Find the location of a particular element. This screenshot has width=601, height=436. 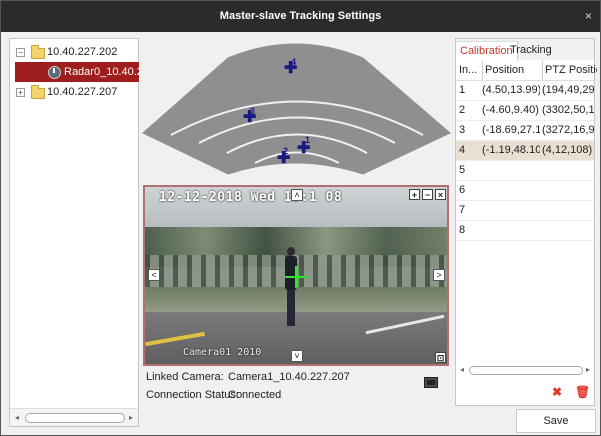

linked-camera-row: Linked Camera: Camera1_10.40.227.207 is located at coordinates (296, 377).